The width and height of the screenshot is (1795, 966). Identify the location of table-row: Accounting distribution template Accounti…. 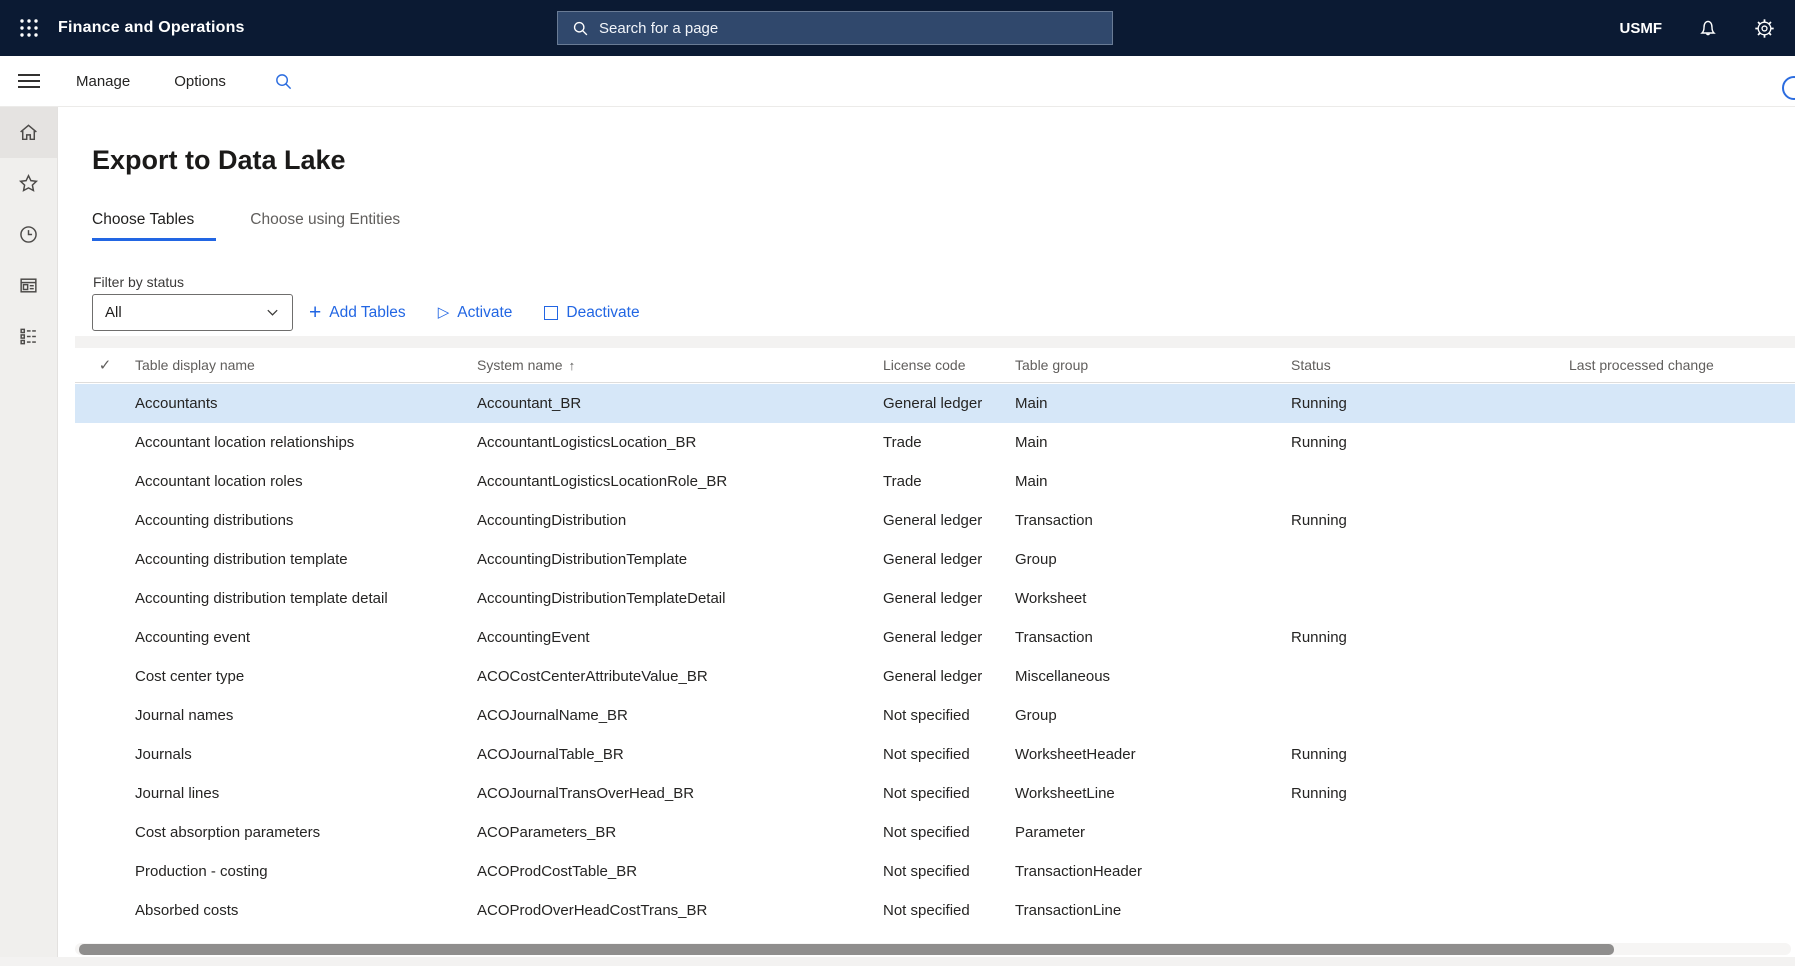
(935, 559).